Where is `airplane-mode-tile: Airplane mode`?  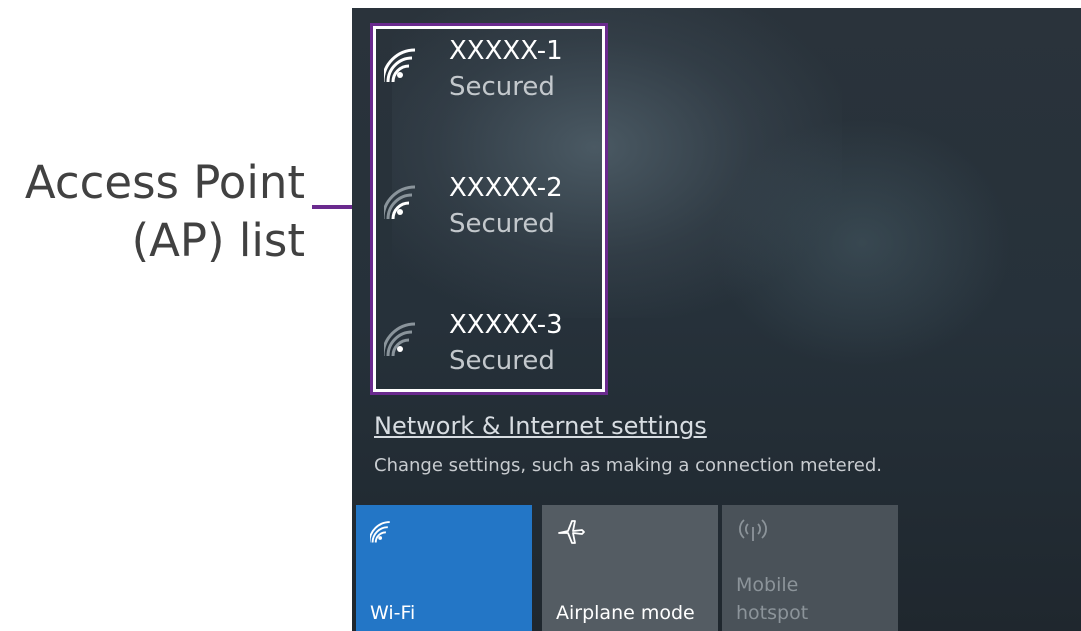 airplane-mode-tile: Airplane mode is located at coordinates (630, 568).